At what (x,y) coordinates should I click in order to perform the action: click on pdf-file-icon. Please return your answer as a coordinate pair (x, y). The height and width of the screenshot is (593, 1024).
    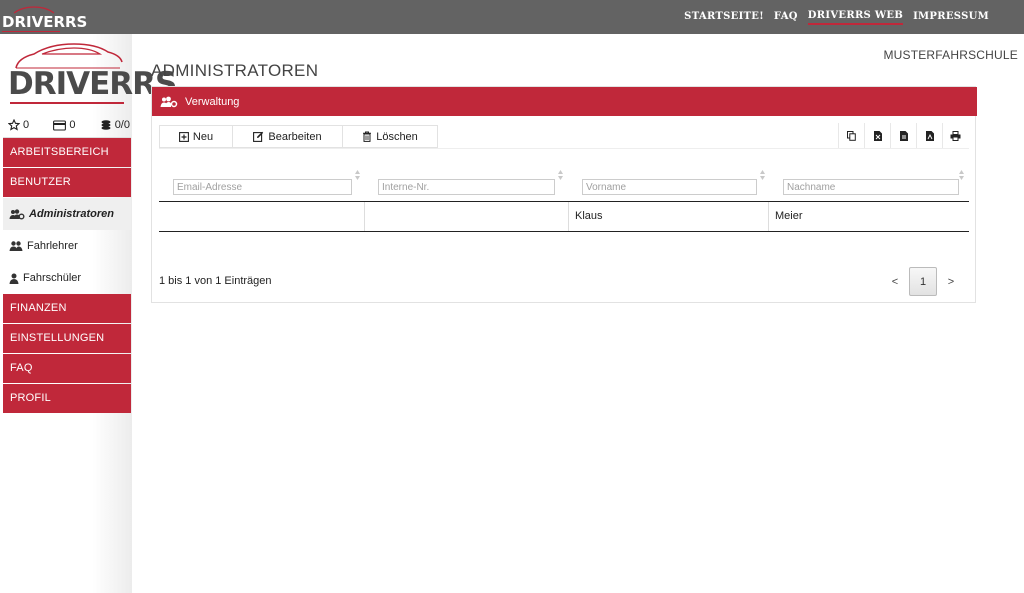
    Looking at the image, I should click on (929, 136).